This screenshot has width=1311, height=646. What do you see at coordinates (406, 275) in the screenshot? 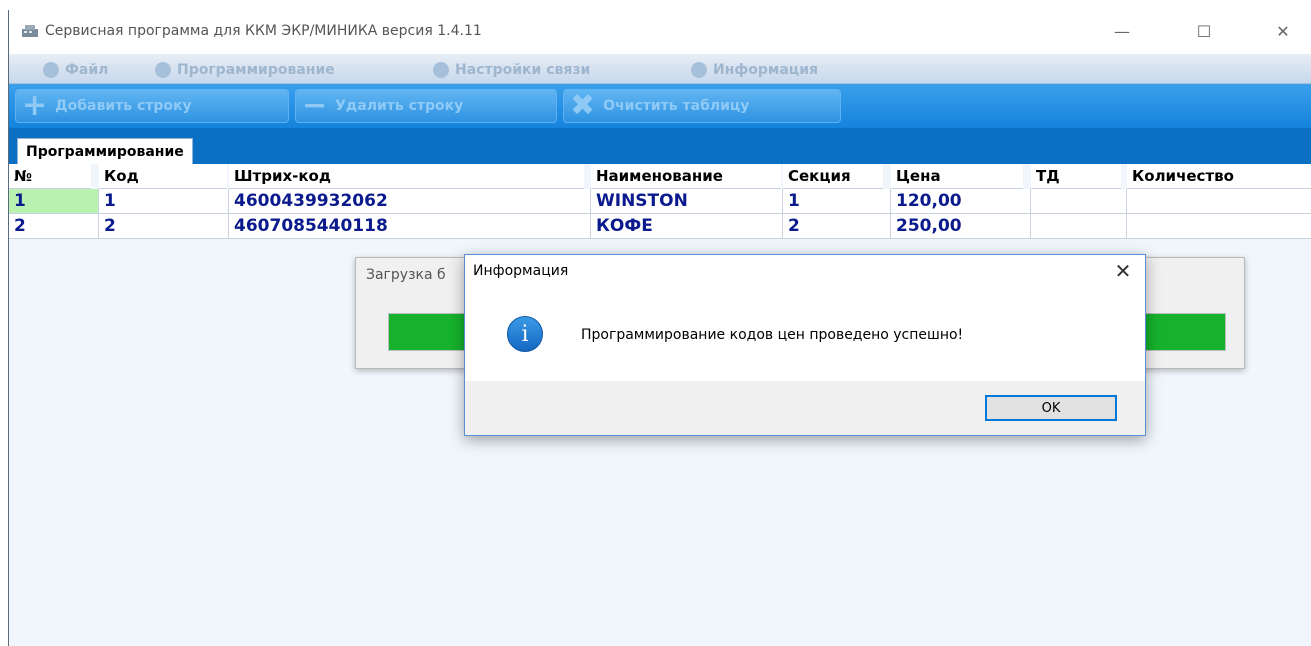
I see `loading-window-title: Загрузка б` at bounding box center [406, 275].